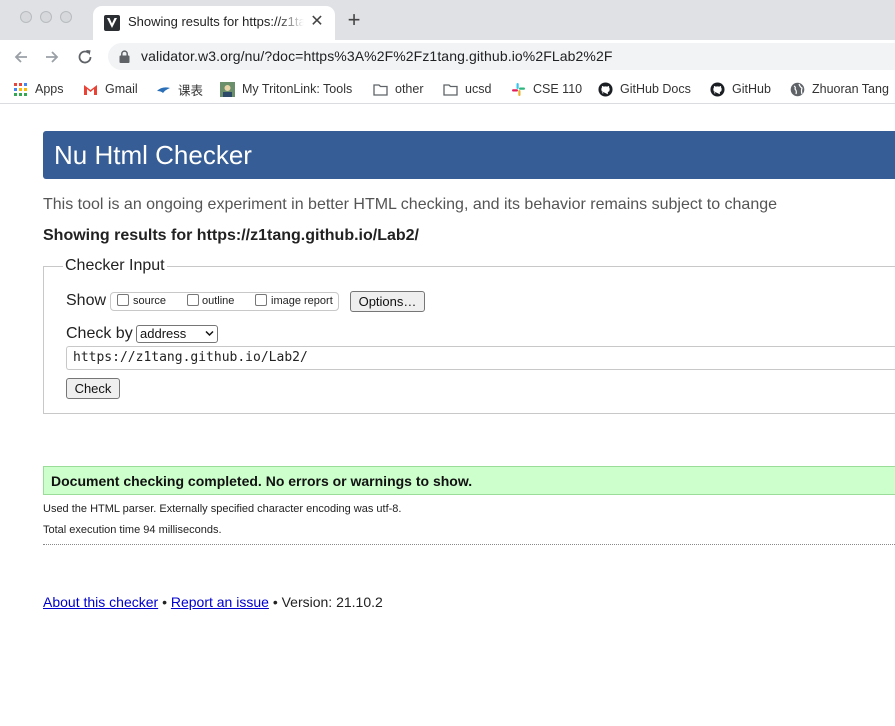 This screenshot has height=726, width=895. I want to click on new-tab-button: +, so click(354, 20).